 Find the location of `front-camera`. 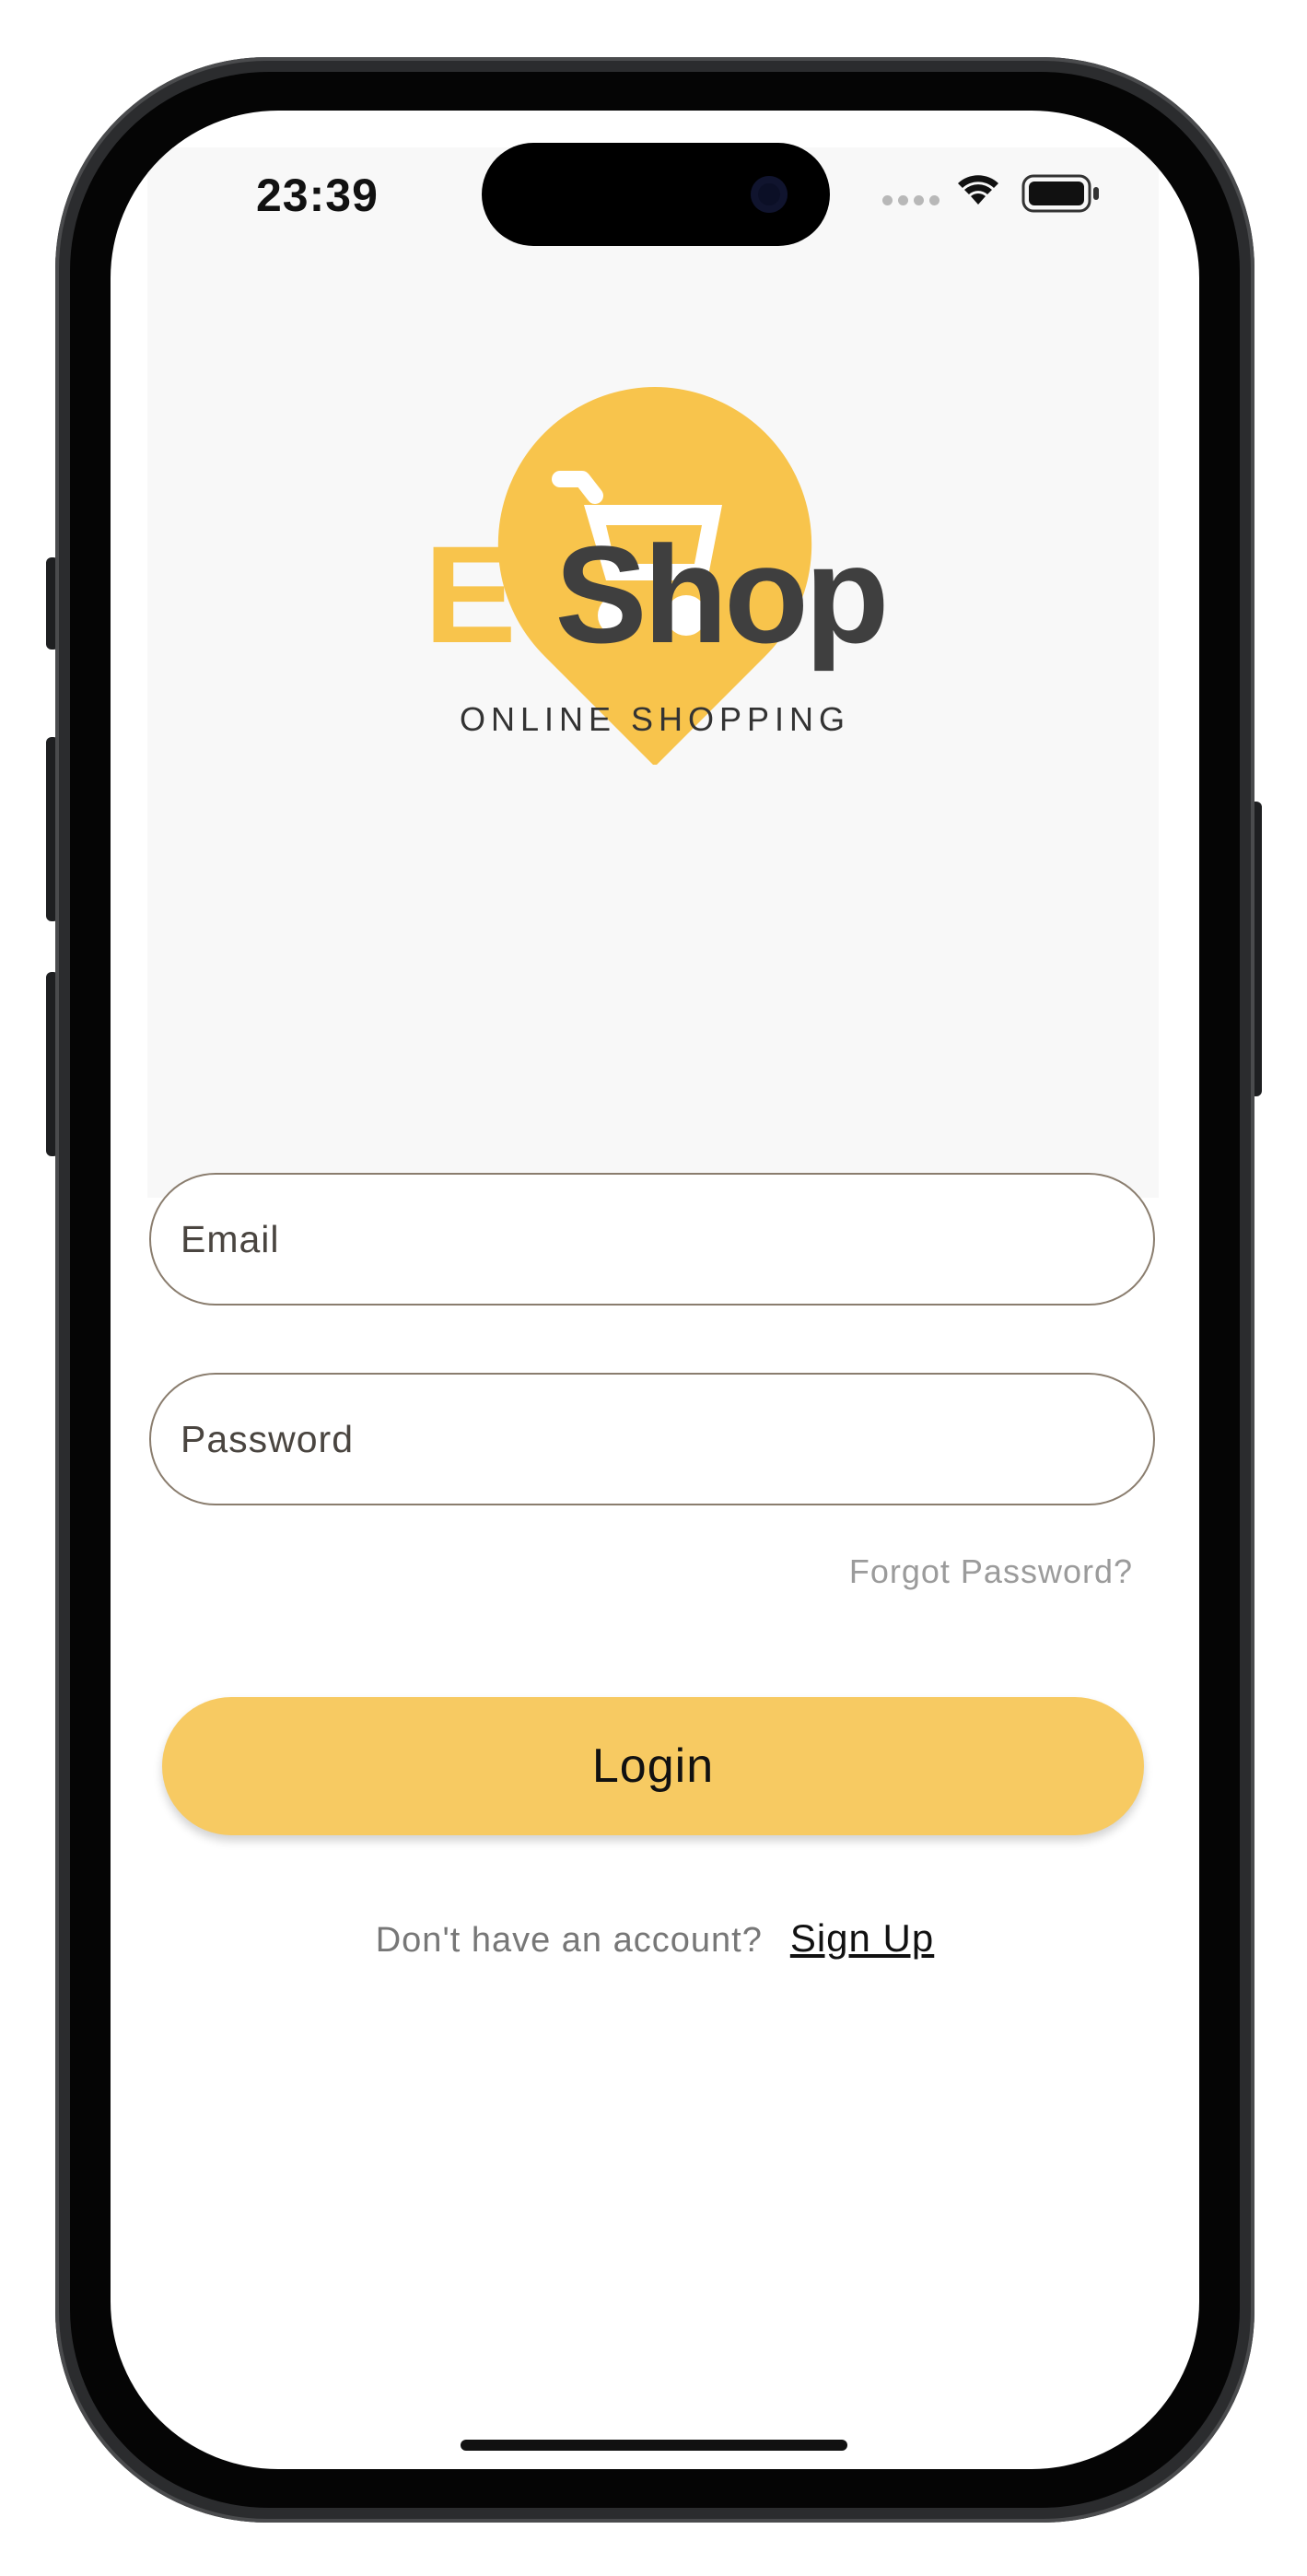

front-camera is located at coordinates (769, 195).